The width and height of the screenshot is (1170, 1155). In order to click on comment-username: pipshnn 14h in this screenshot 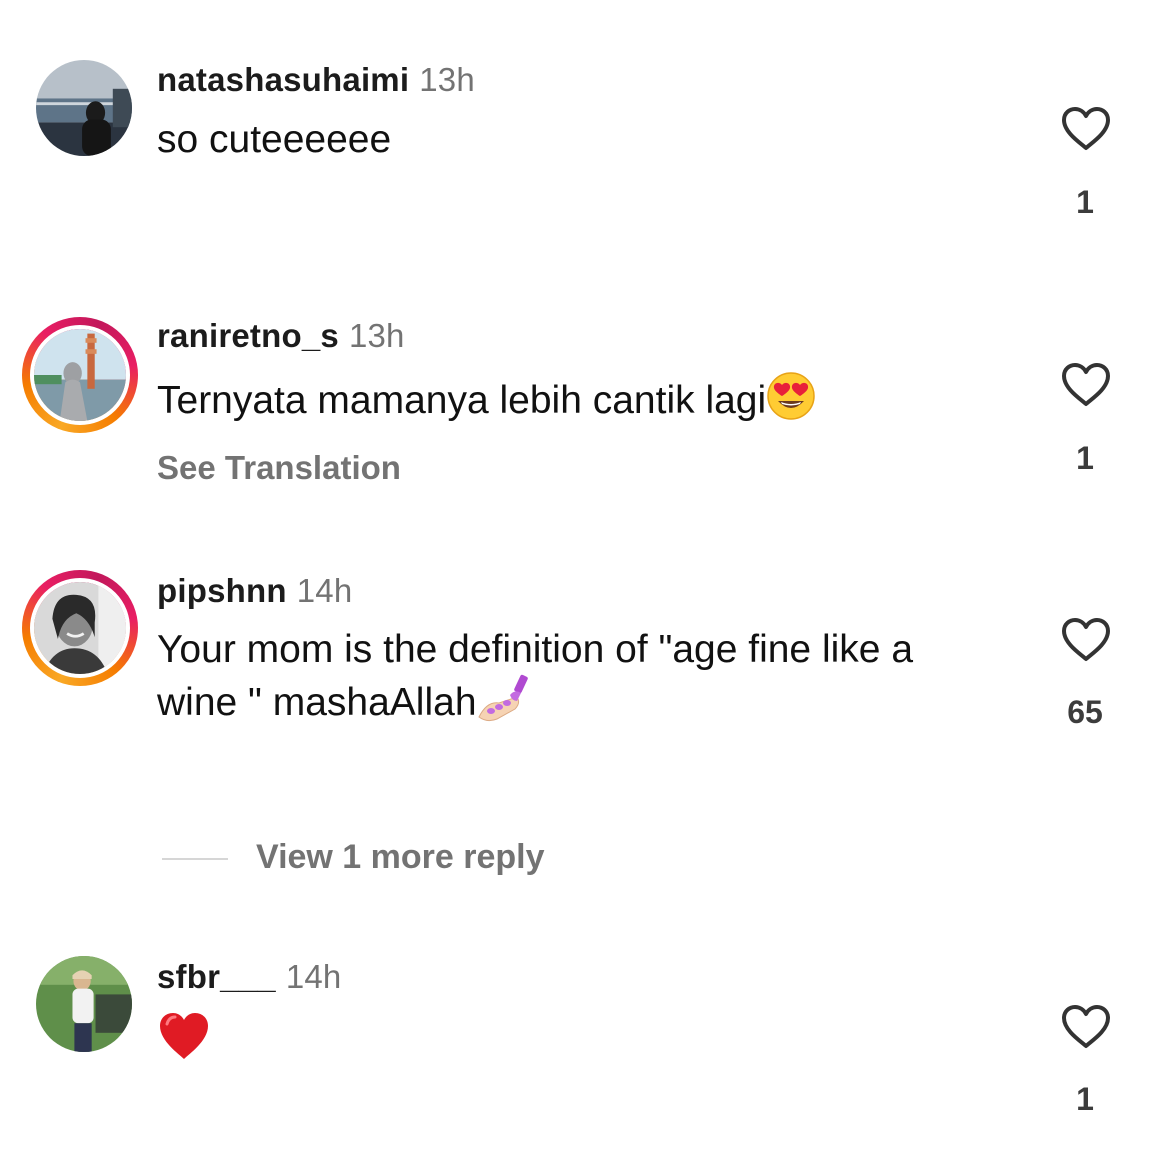, I will do `click(254, 591)`.